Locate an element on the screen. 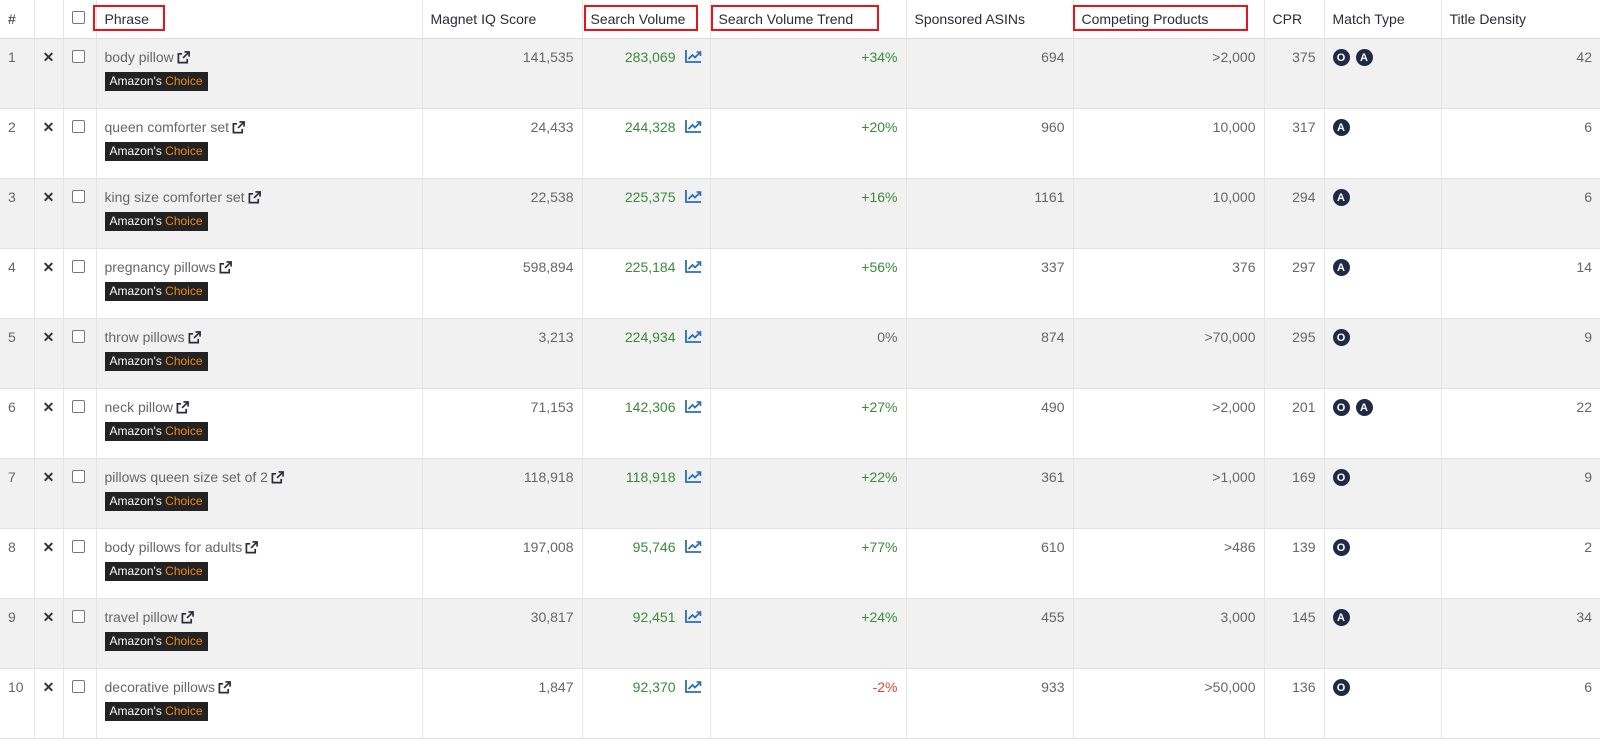 This screenshot has width=1600, height=739. phrase-link: body pillow is located at coordinates (139, 57).